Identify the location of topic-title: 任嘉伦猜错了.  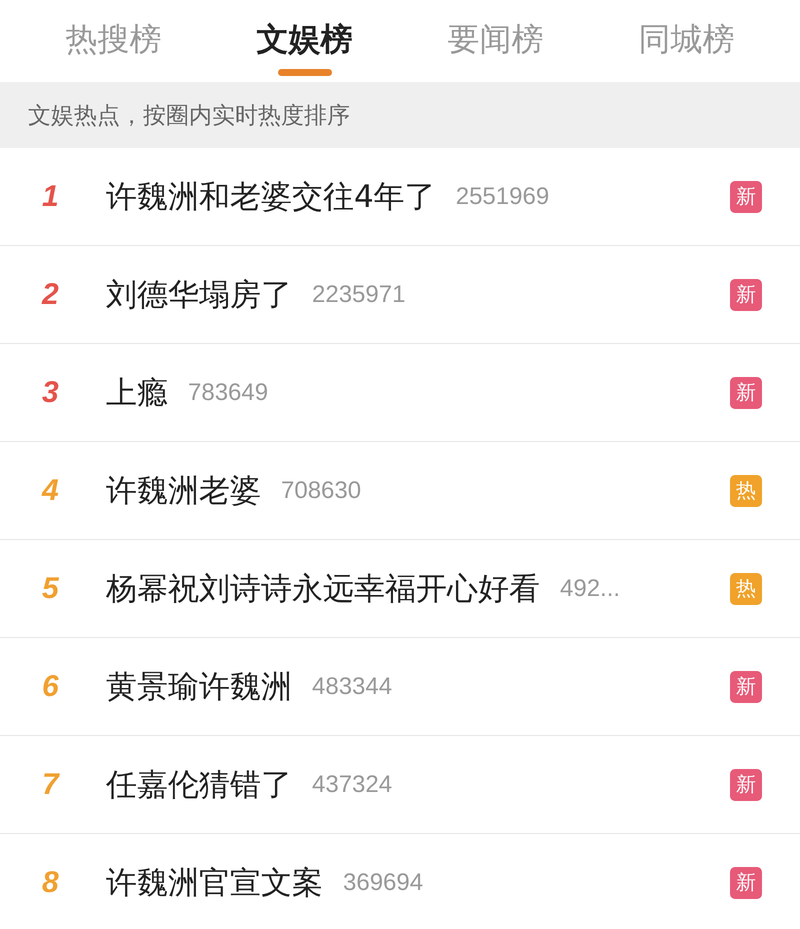
(199, 785).